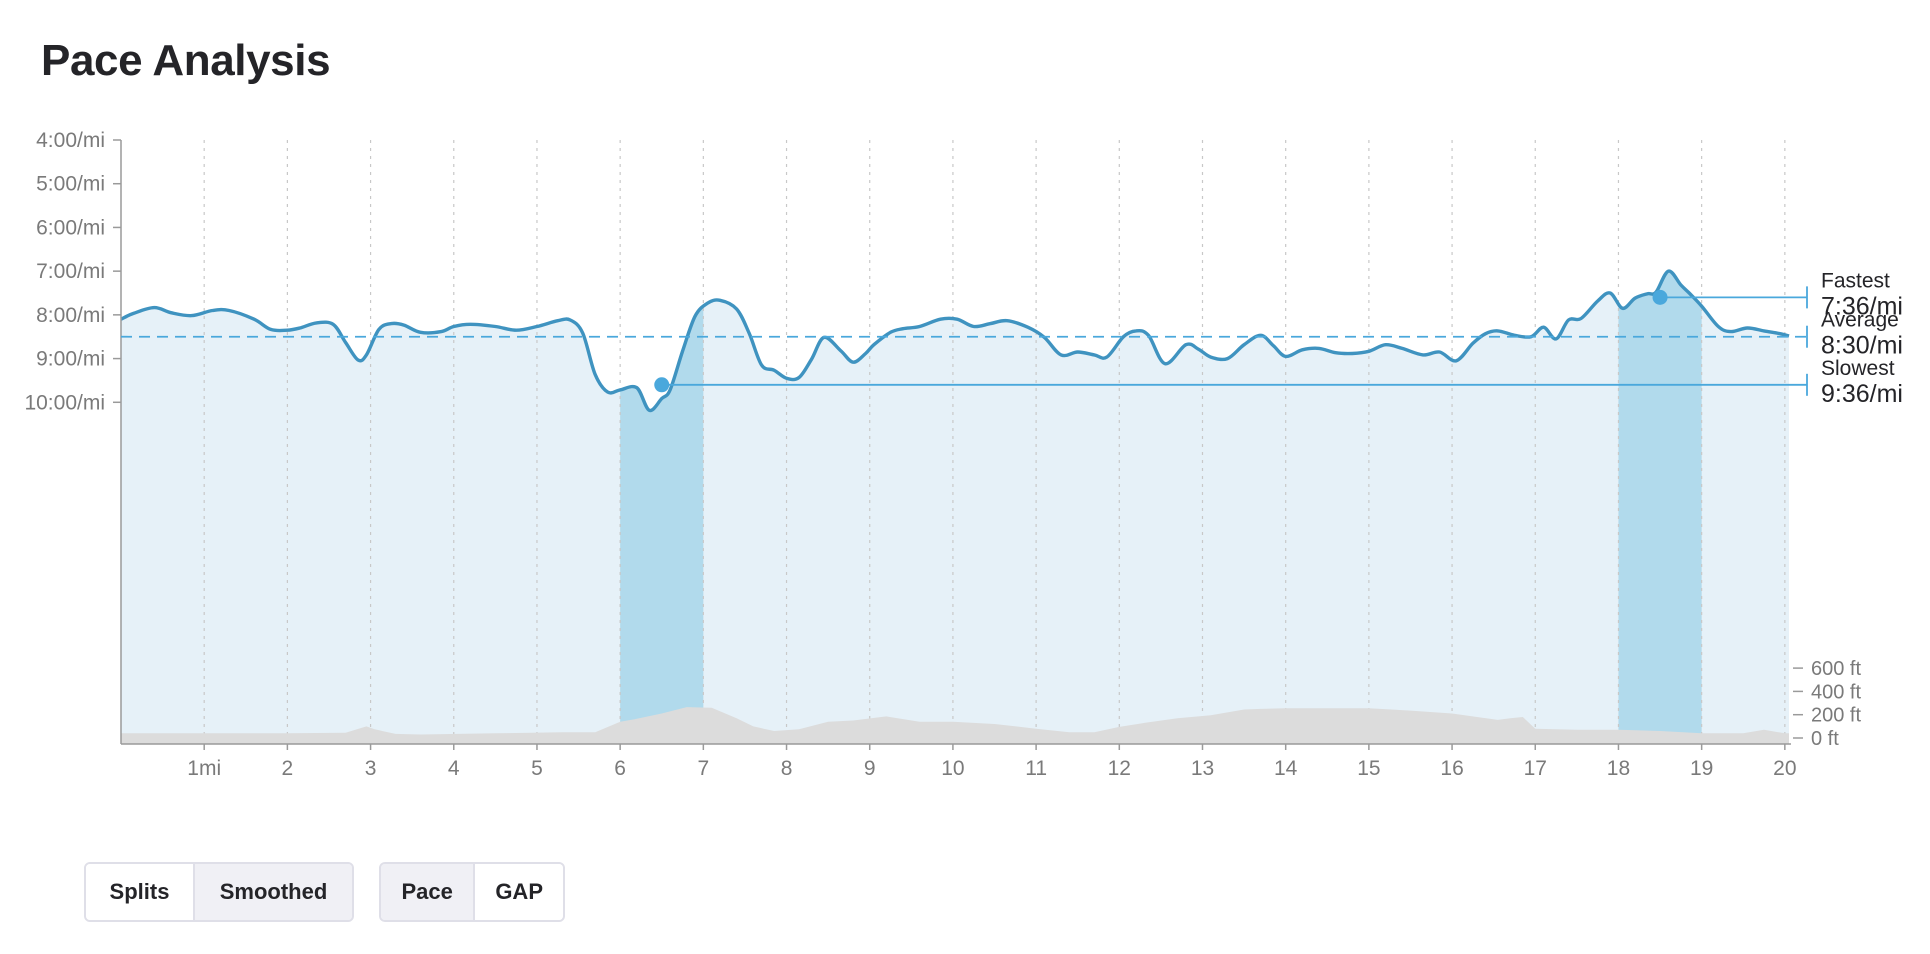  Describe the element at coordinates (1660, 507) in the screenshot. I see `highlighted-split-fastest` at that location.